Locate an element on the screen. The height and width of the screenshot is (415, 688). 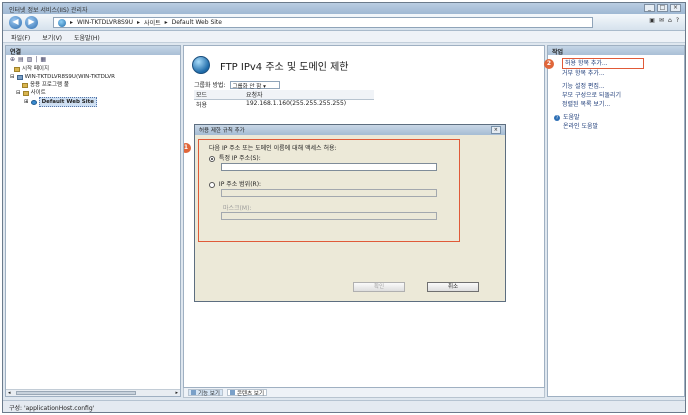
revert-to-parent-link: 부모 구성으로 되돌리기 is located at coordinates (616, 95).